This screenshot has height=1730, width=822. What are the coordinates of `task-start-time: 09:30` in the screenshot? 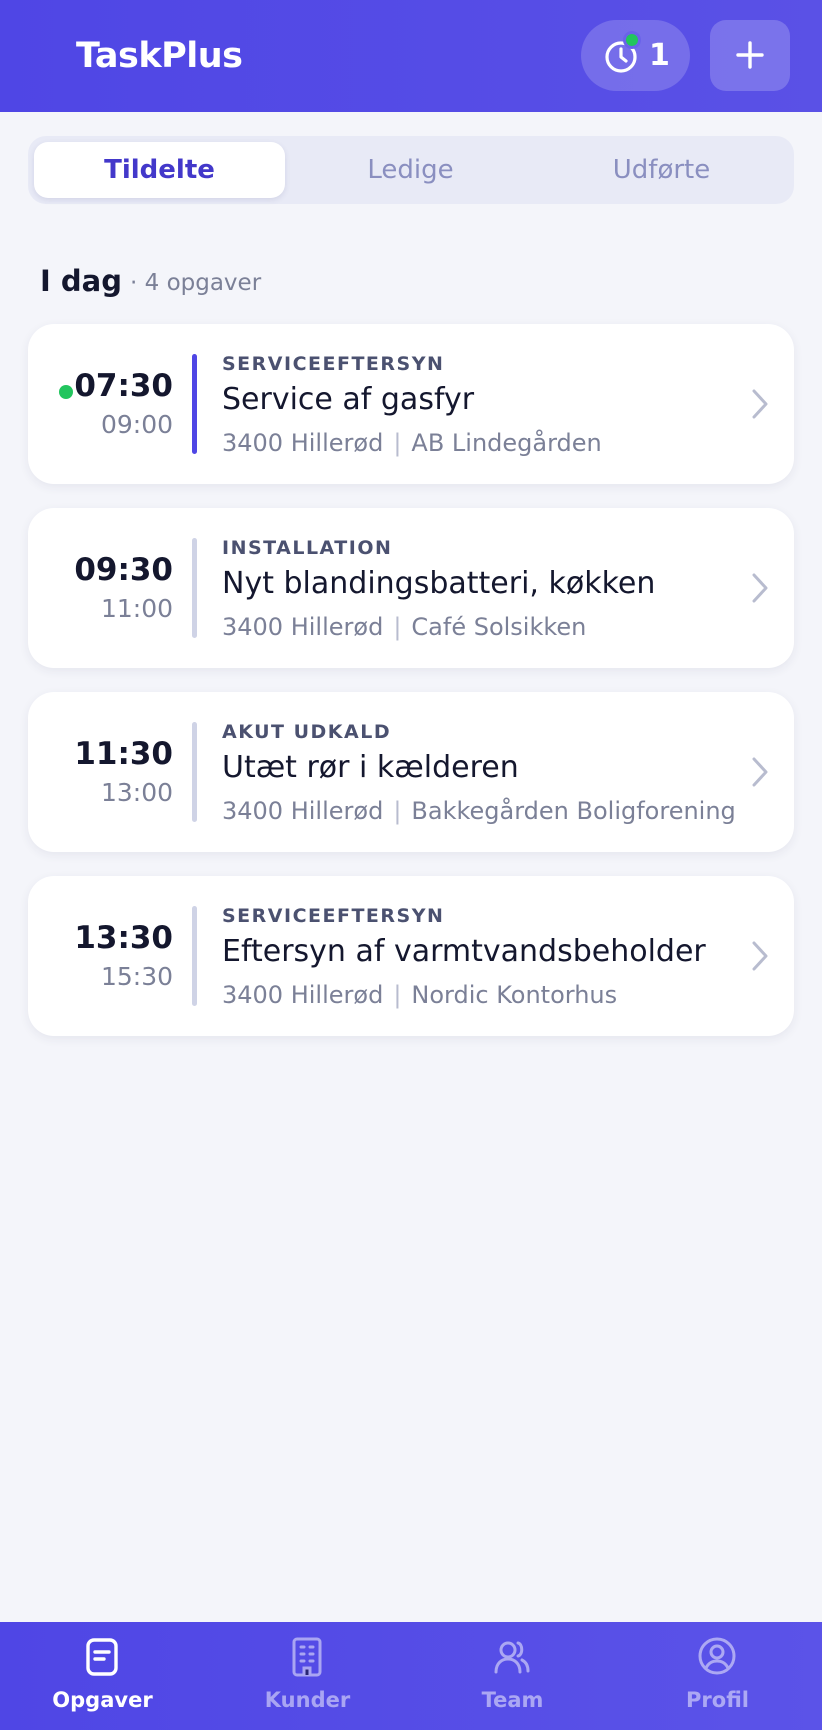 It's located at (123, 570).